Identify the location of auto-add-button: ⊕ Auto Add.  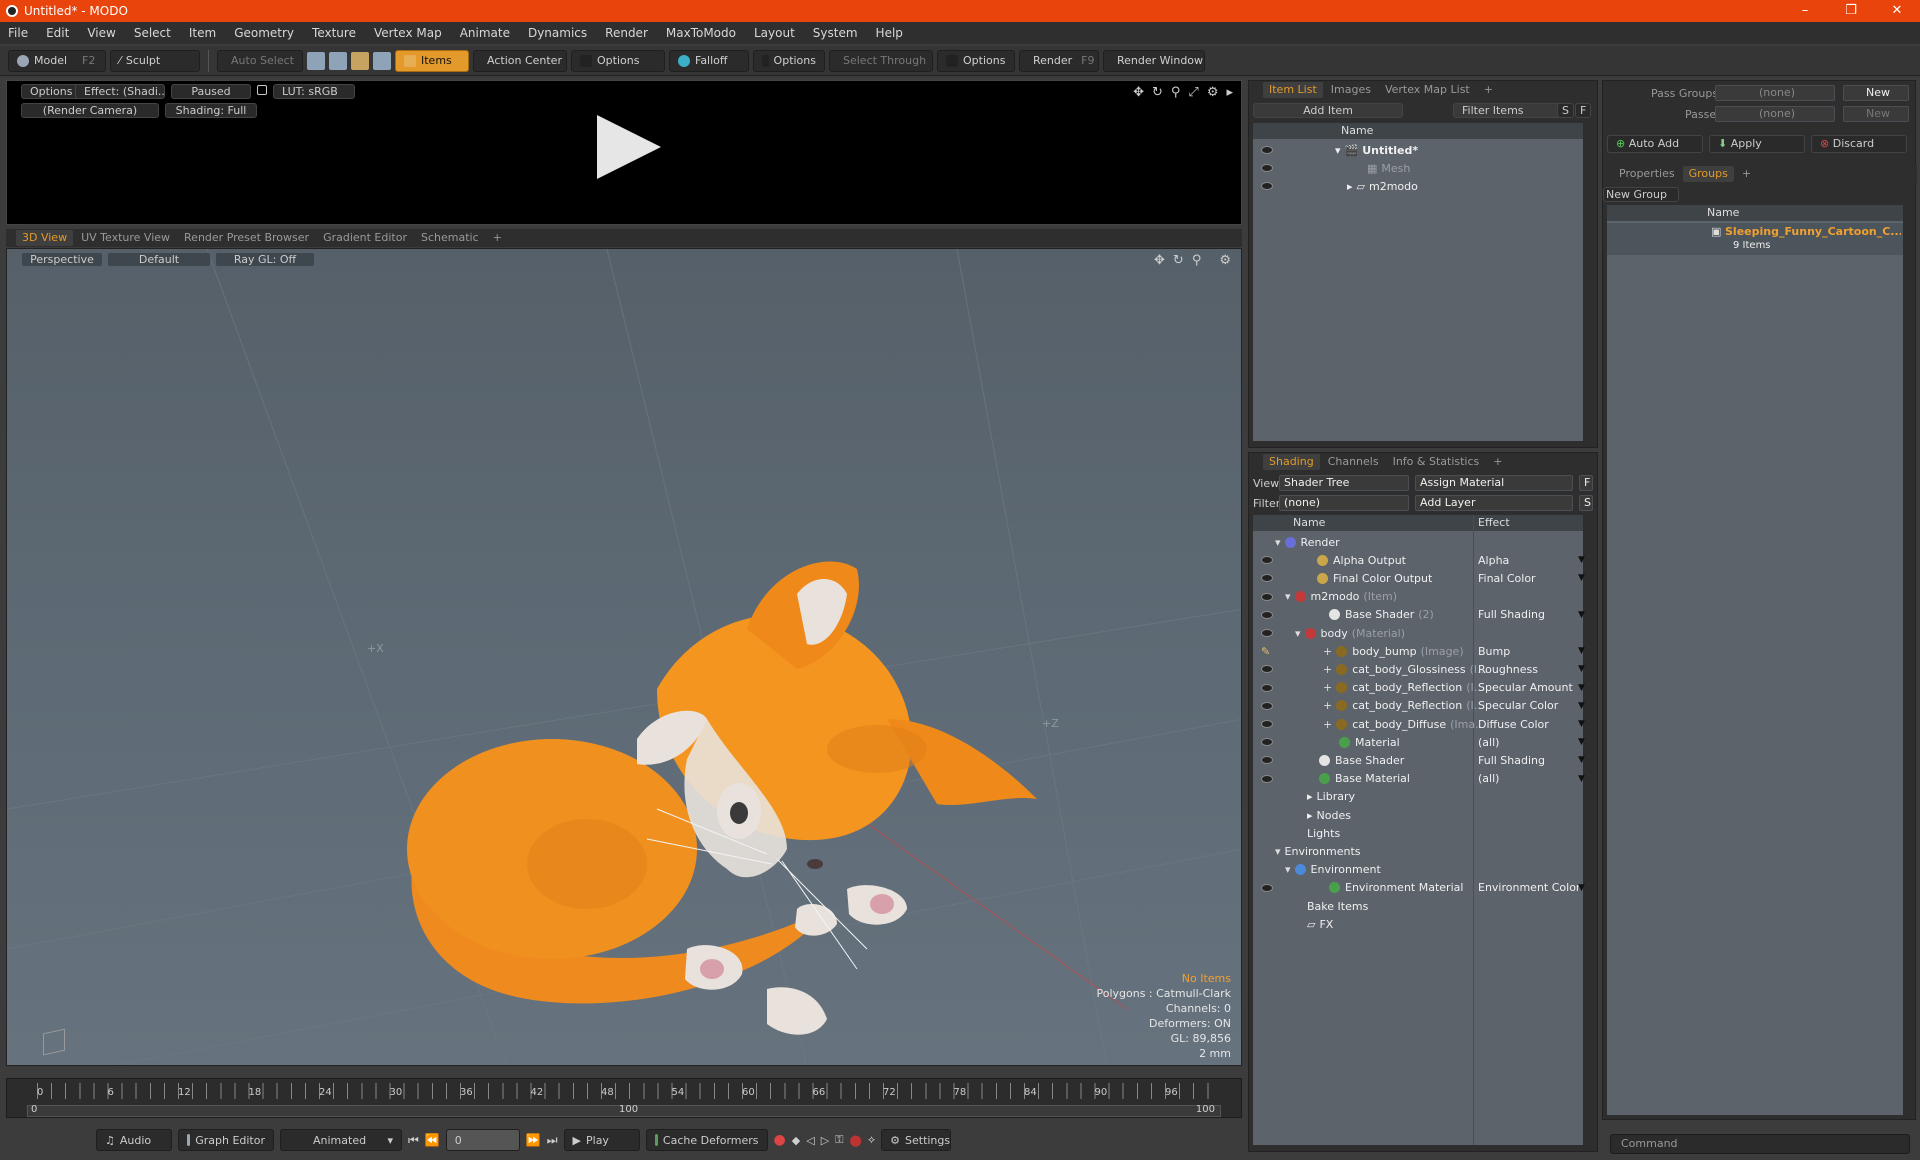
(1655, 144).